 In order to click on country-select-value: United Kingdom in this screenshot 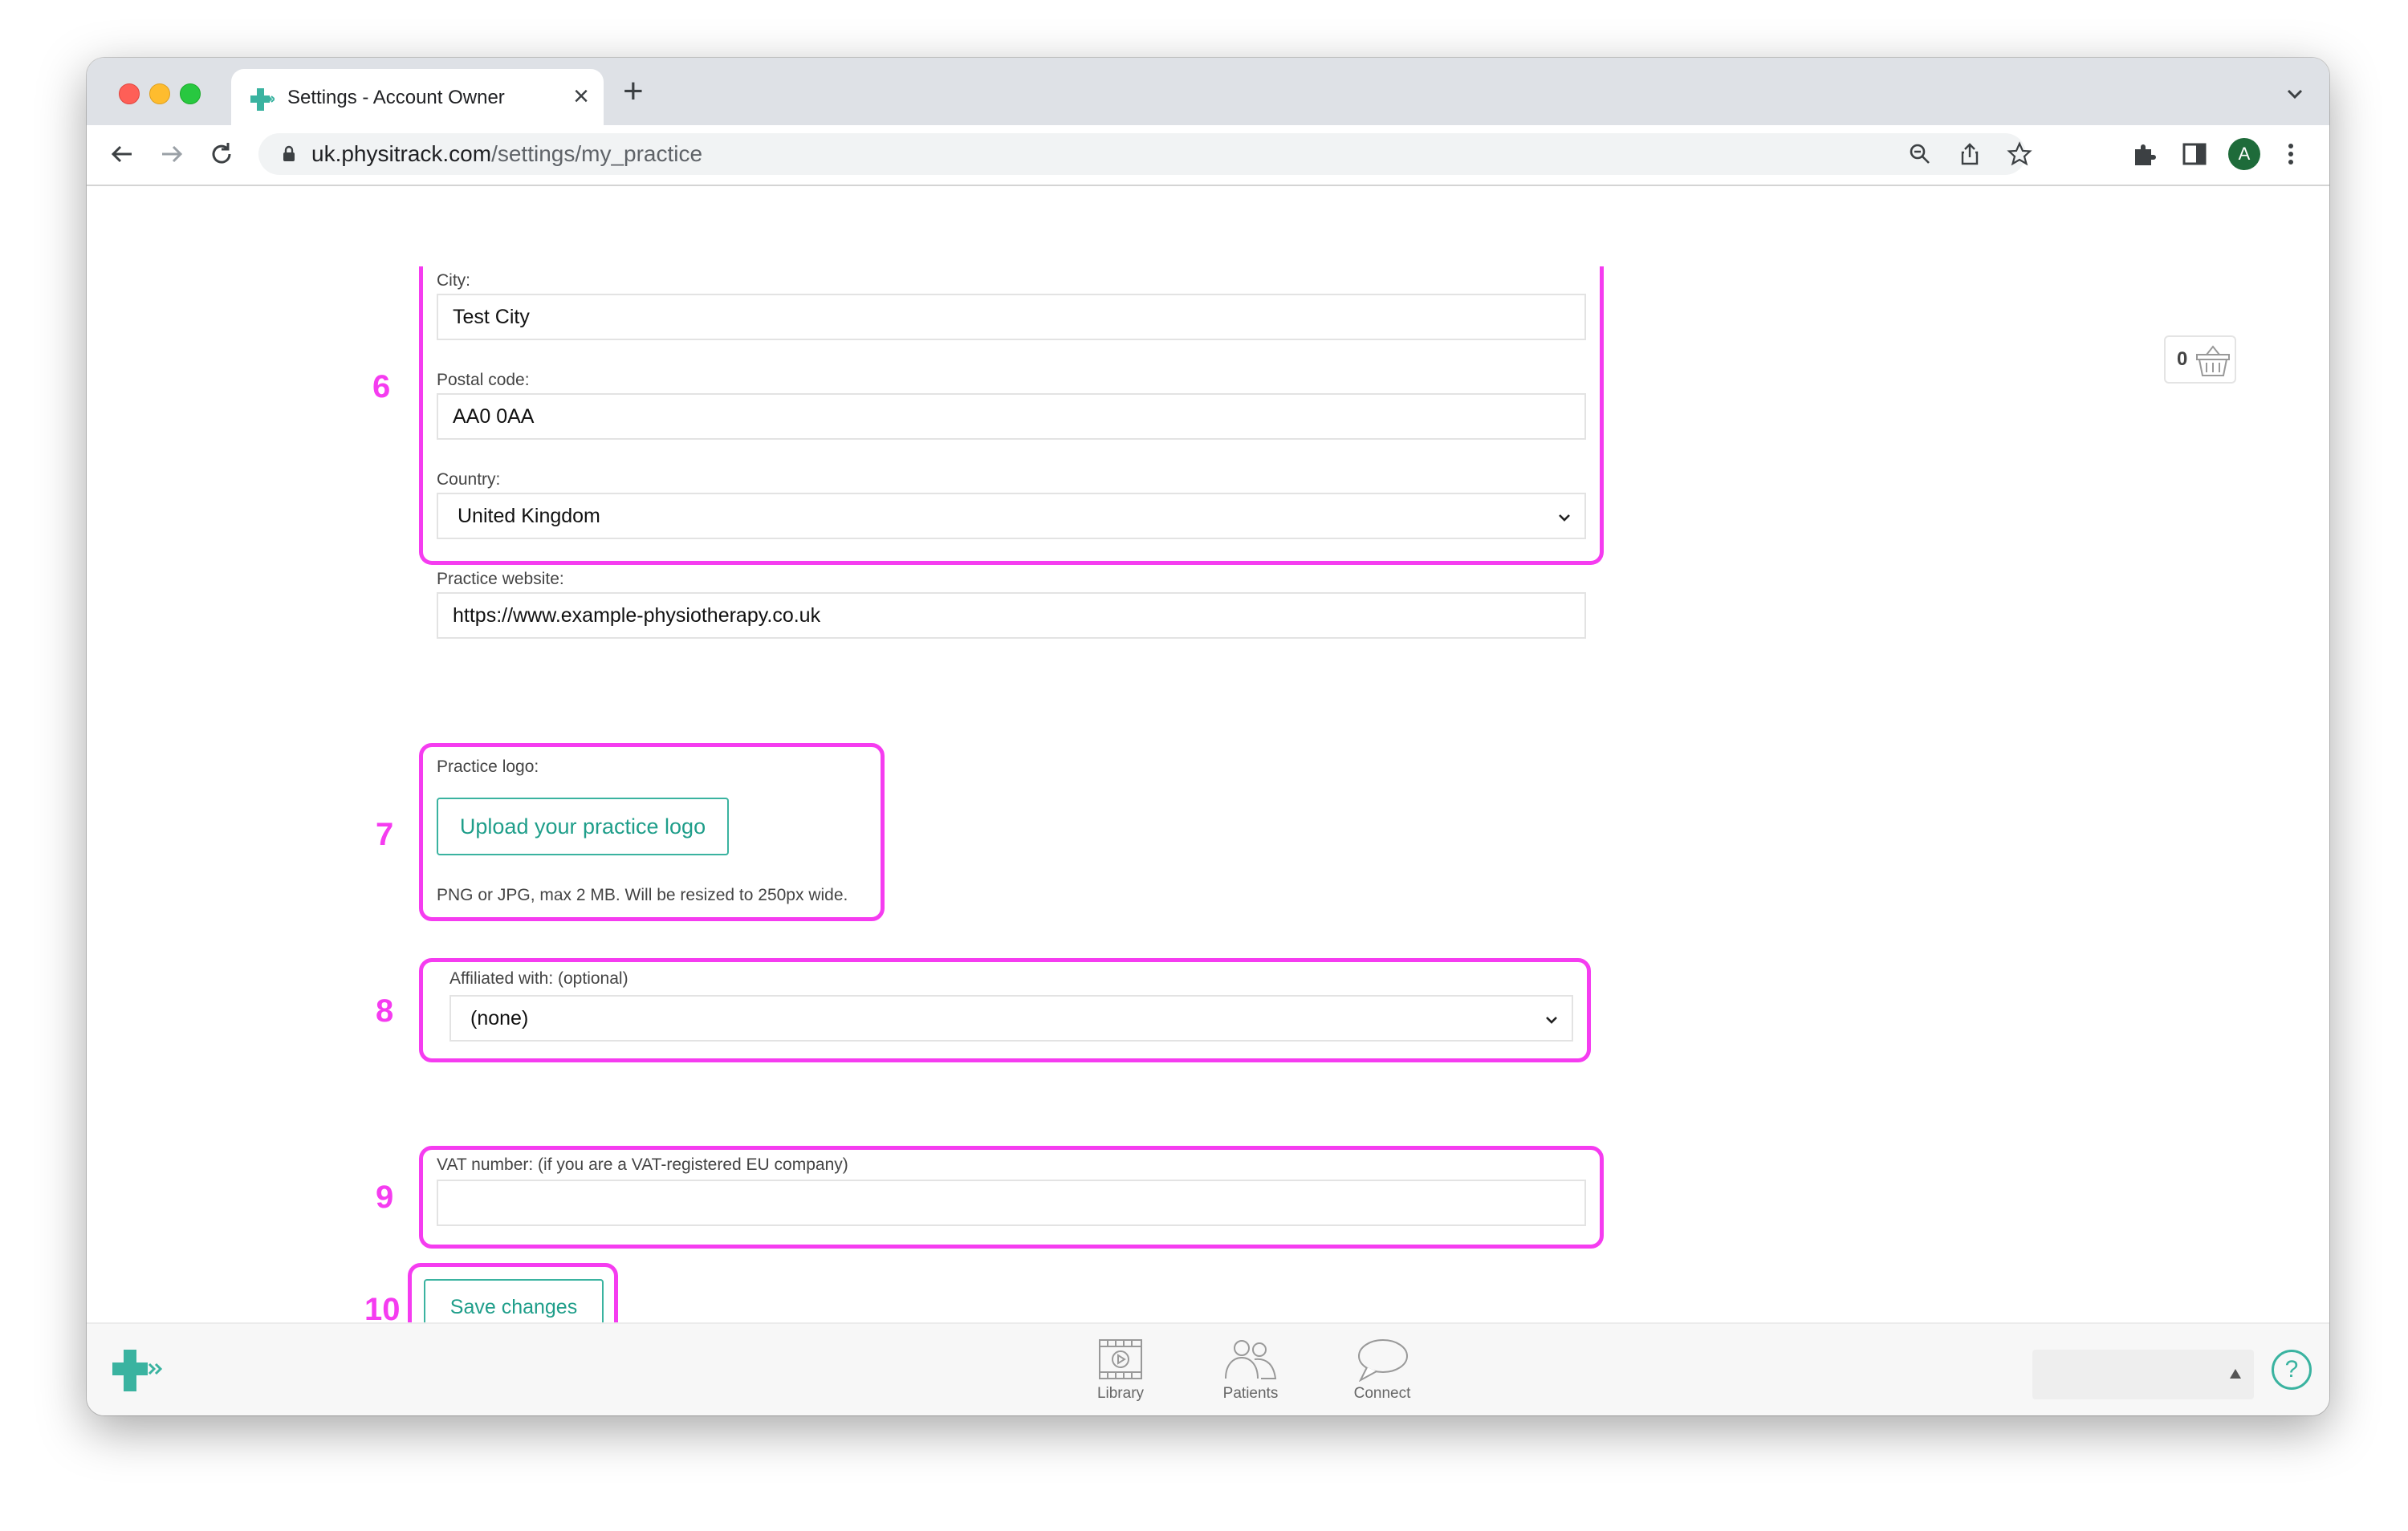, I will do `click(529, 516)`.